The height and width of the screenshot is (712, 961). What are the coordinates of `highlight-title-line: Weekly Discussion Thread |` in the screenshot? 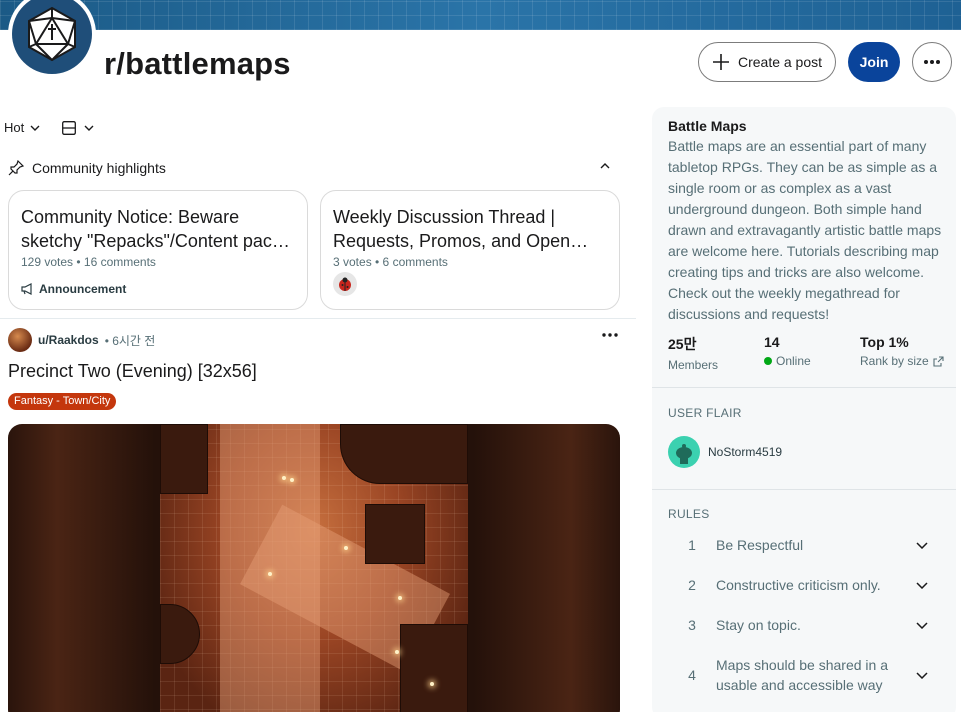 It's located at (444, 217).